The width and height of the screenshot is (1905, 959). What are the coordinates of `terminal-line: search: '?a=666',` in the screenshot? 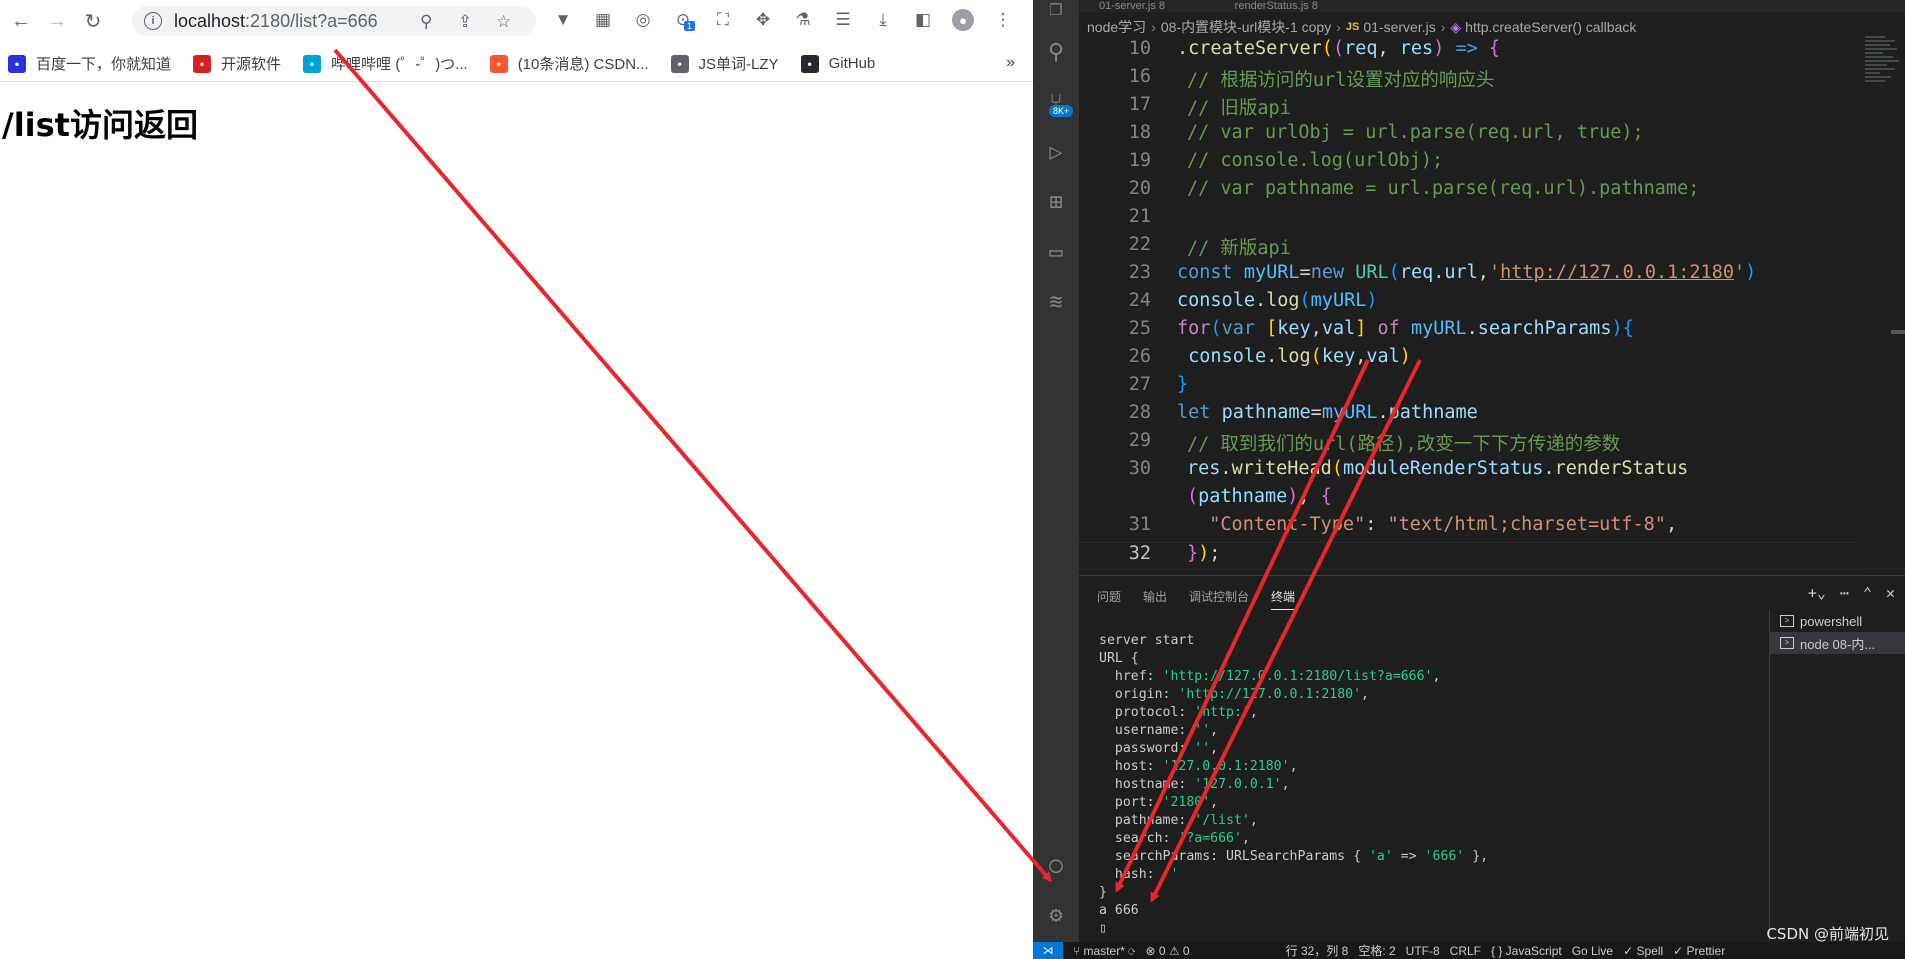 It's located at (1174, 838).